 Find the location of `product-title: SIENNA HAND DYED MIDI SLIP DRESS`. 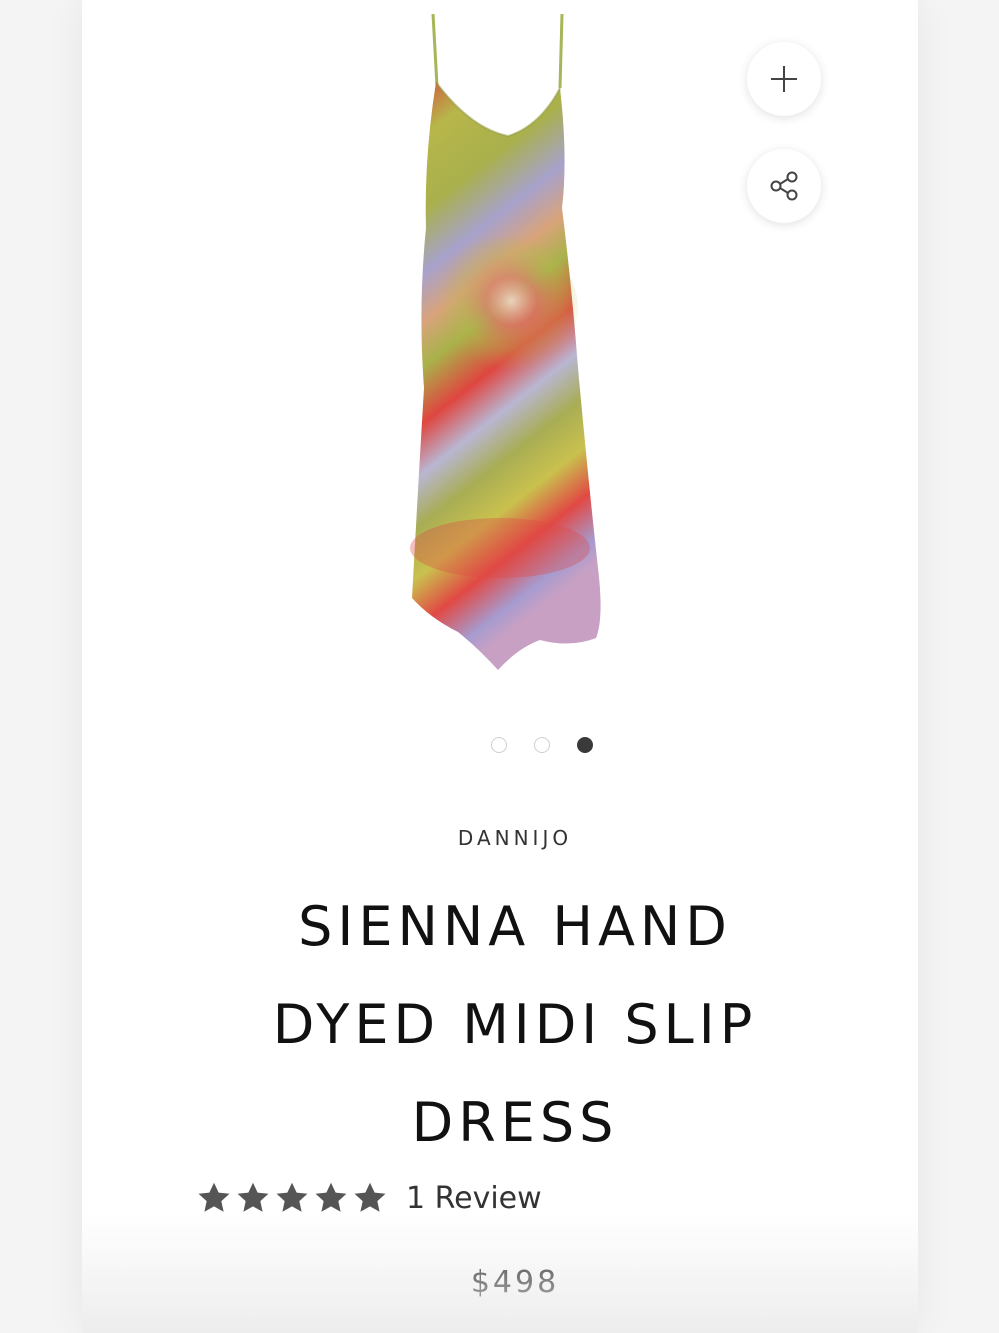

product-title: SIENNA HAND DYED MIDI SLIP DRESS is located at coordinates (515, 1024).